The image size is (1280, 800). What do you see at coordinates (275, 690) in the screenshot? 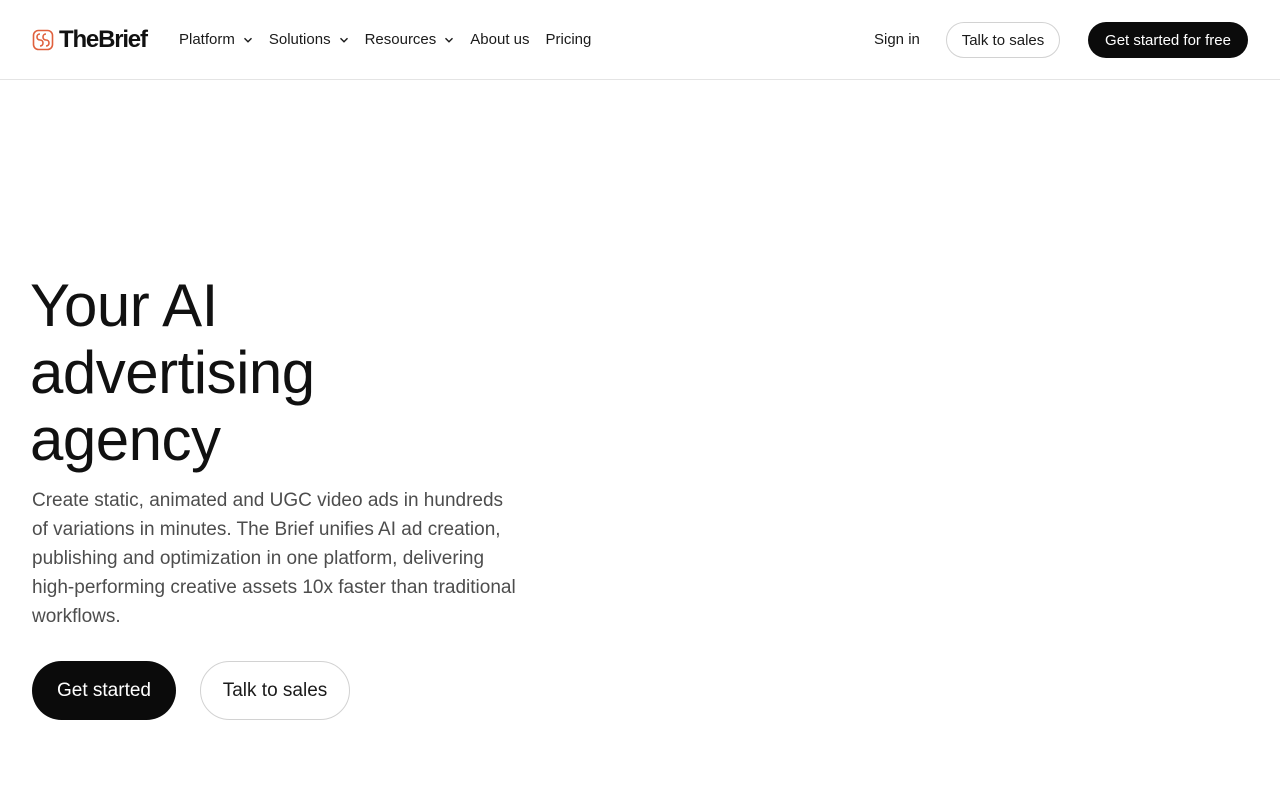
I see `hero-talk-to-sales-button: Talk to sales` at bounding box center [275, 690].